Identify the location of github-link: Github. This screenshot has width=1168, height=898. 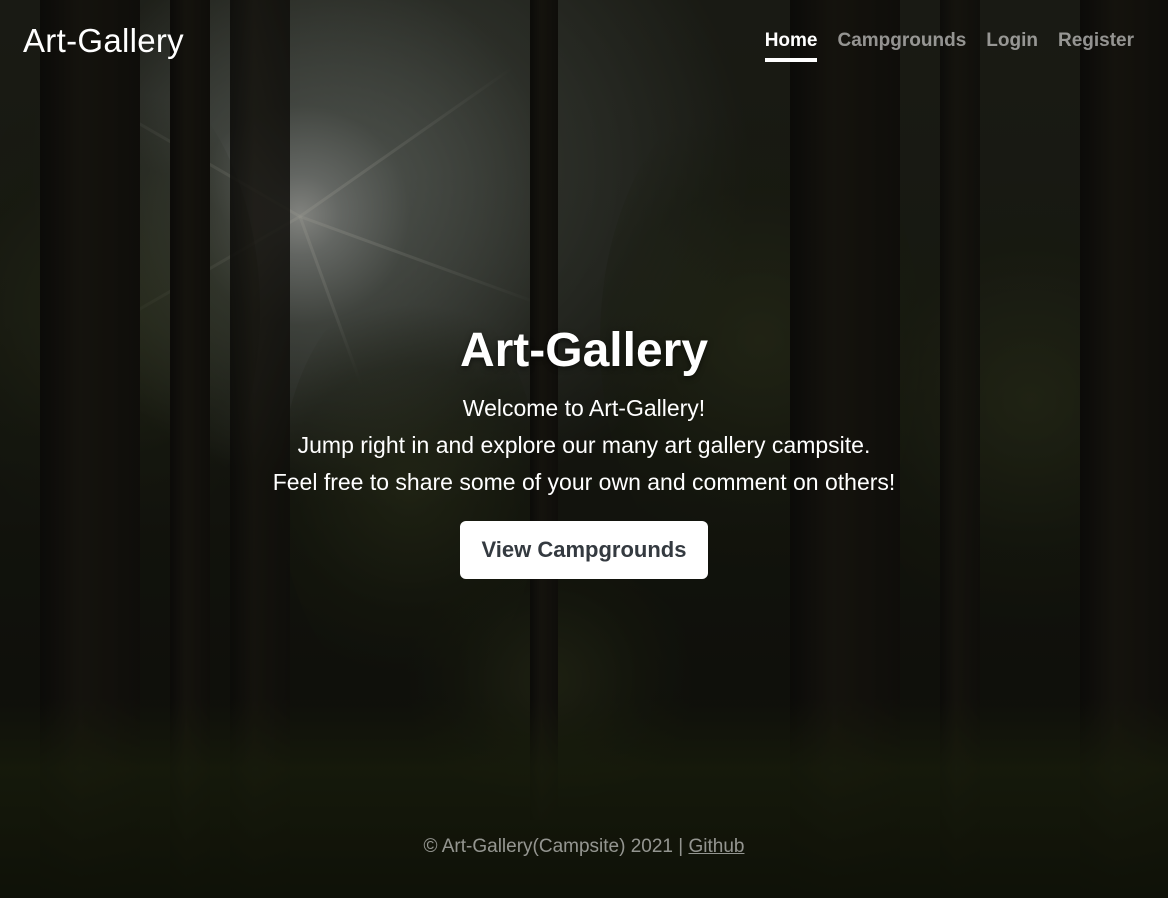
(716, 846).